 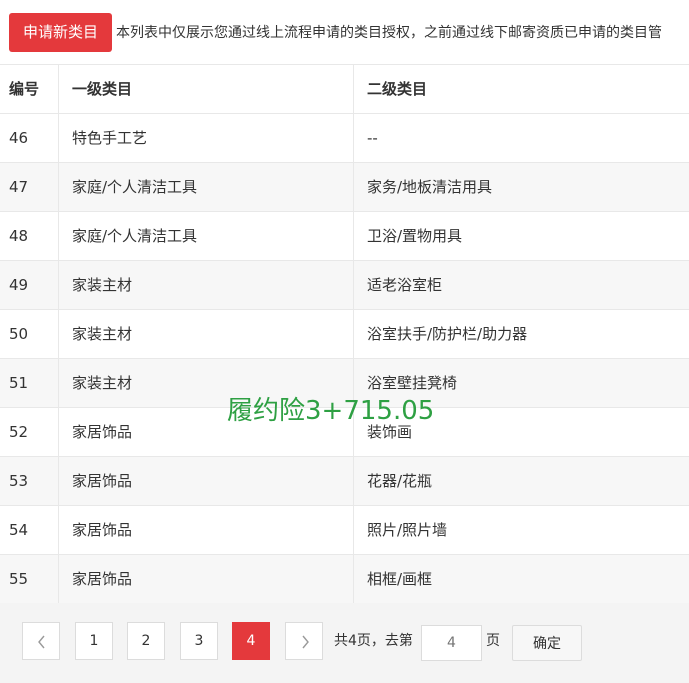 I want to click on table-row: 53 家居饰品 花器/花瓶, so click(x=344, y=481).